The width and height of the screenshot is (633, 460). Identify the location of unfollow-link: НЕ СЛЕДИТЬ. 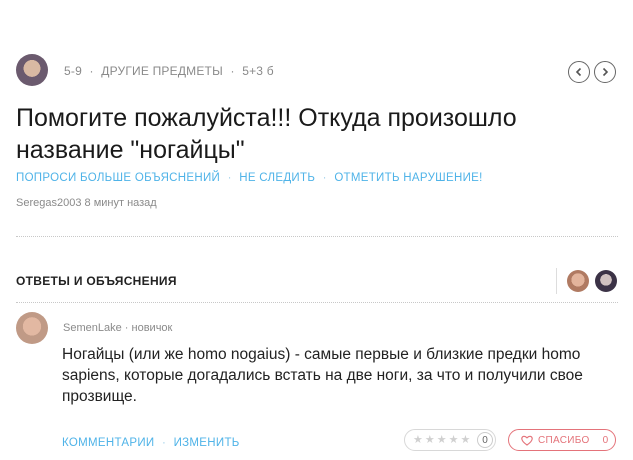
(277, 178).